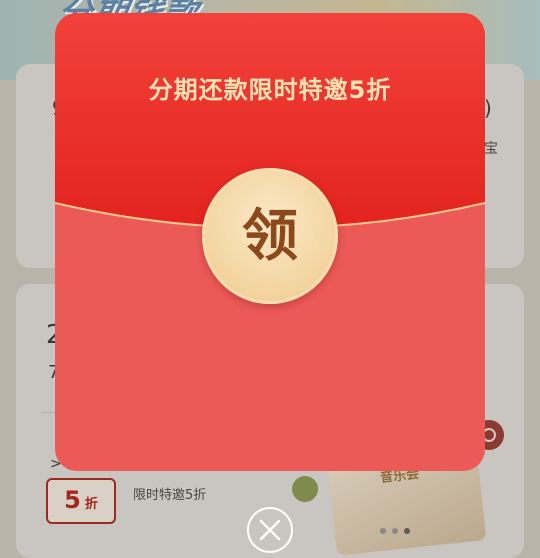 The width and height of the screenshot is (540, 558). I want to click on promo-text: 限时特邀5折, so click(170, 495).